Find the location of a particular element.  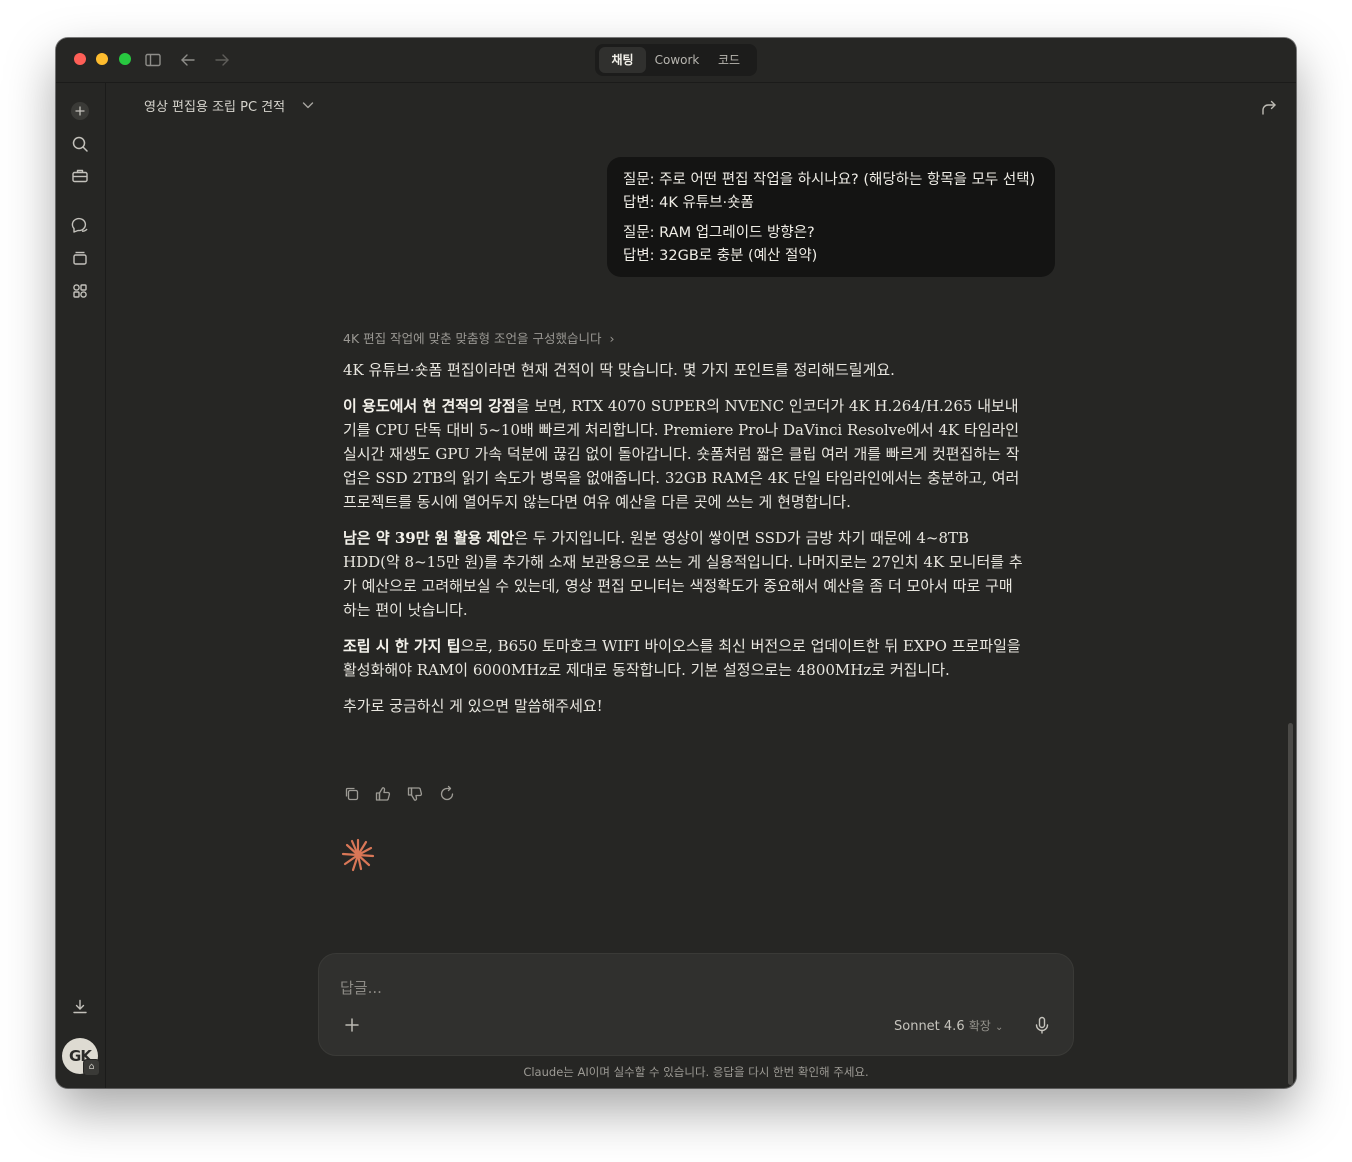

question-1: 질문: 주로 어떤 편집 작업을 하시나요? (해당하는 항목을 모두 선택) is located at coordinates (829, 180).